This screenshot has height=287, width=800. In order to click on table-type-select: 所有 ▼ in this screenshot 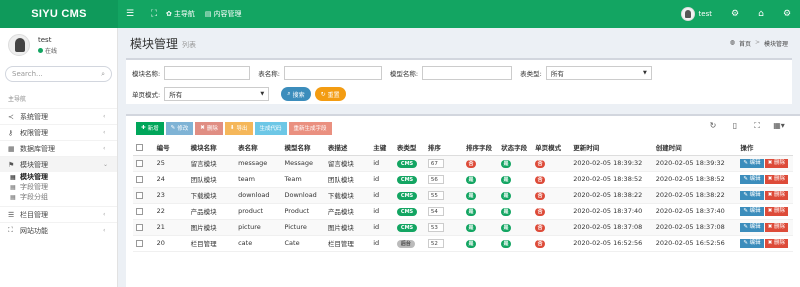, I will do `click(598, 73)`.